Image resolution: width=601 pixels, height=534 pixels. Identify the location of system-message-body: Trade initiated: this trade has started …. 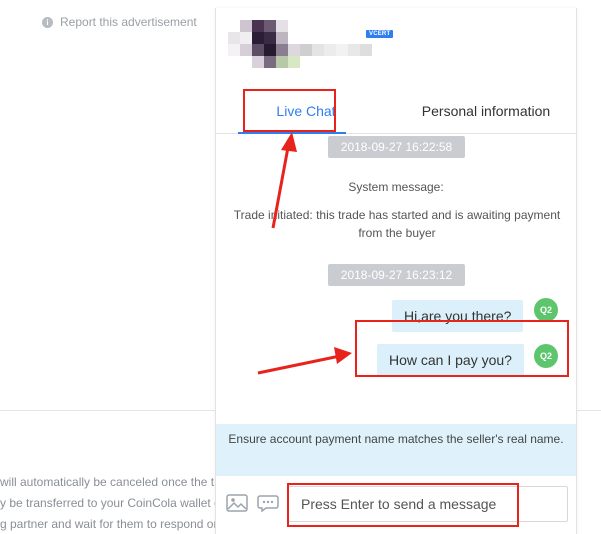
(397, 224).